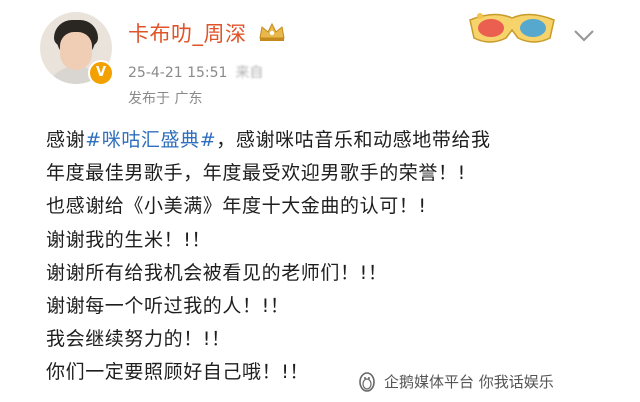  I want to click on post-line: 谢谢每一个听过我的人！!！, so click(168, 306).